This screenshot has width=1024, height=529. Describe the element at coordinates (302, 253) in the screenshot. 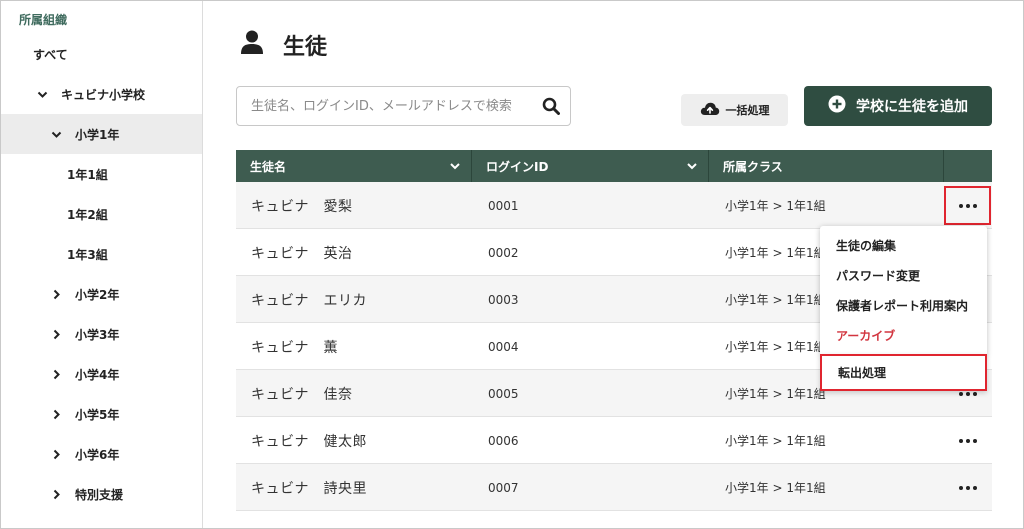

I see `student-name: キュビナ 英治` at that location.